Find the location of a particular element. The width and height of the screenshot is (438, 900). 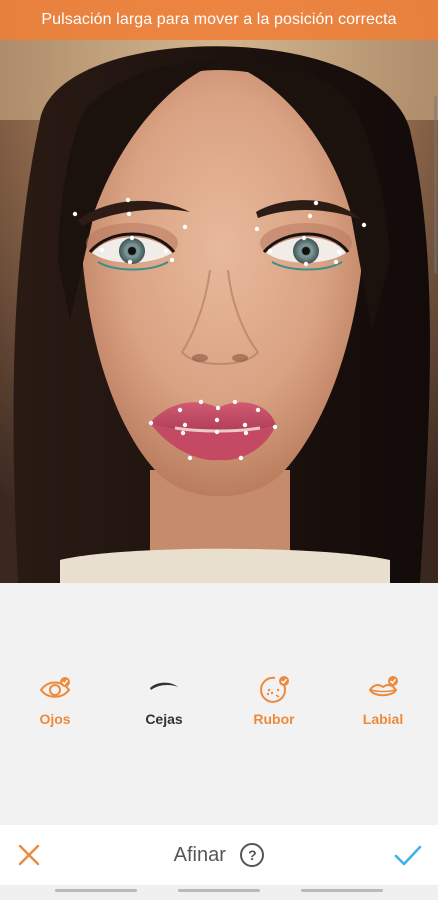

tool-label-labial: Labial is located at coordinates (383, 719).